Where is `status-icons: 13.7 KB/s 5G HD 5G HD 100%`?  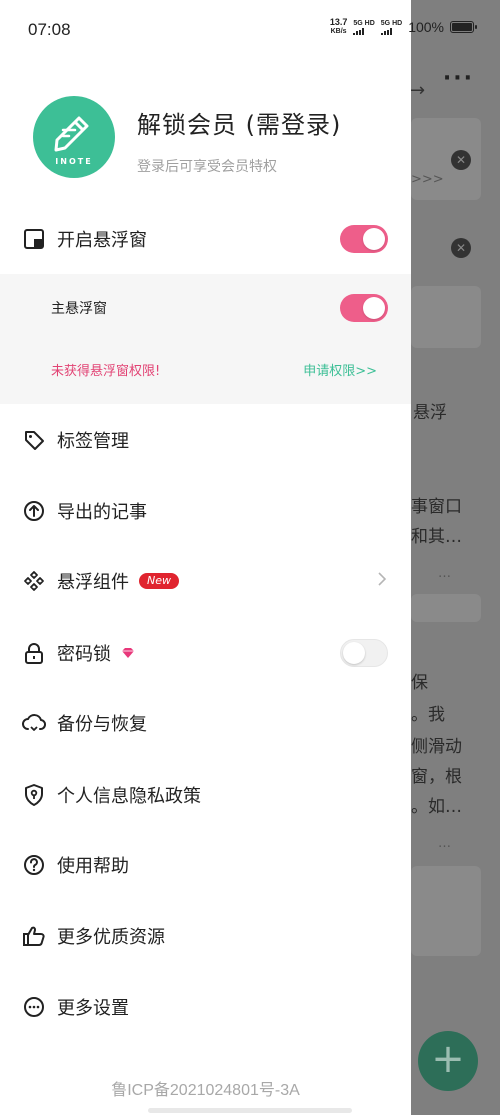 status-icons: 13.7 KB/s 5G HD 5G HD 100% is located at coordinates (403, 27).